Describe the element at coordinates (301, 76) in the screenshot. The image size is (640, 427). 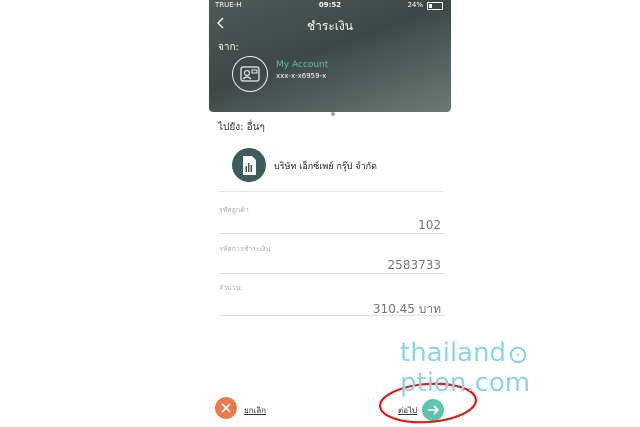
I see `account-number: xxx-x-x6959-x` at that location.